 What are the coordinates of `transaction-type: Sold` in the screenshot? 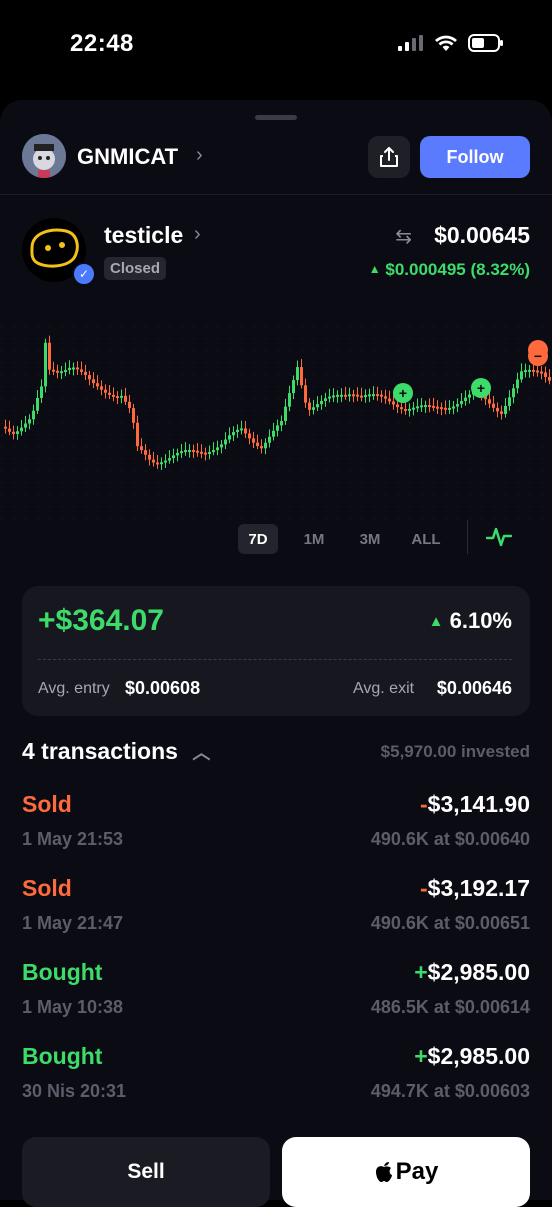 It's located at (47, 804).